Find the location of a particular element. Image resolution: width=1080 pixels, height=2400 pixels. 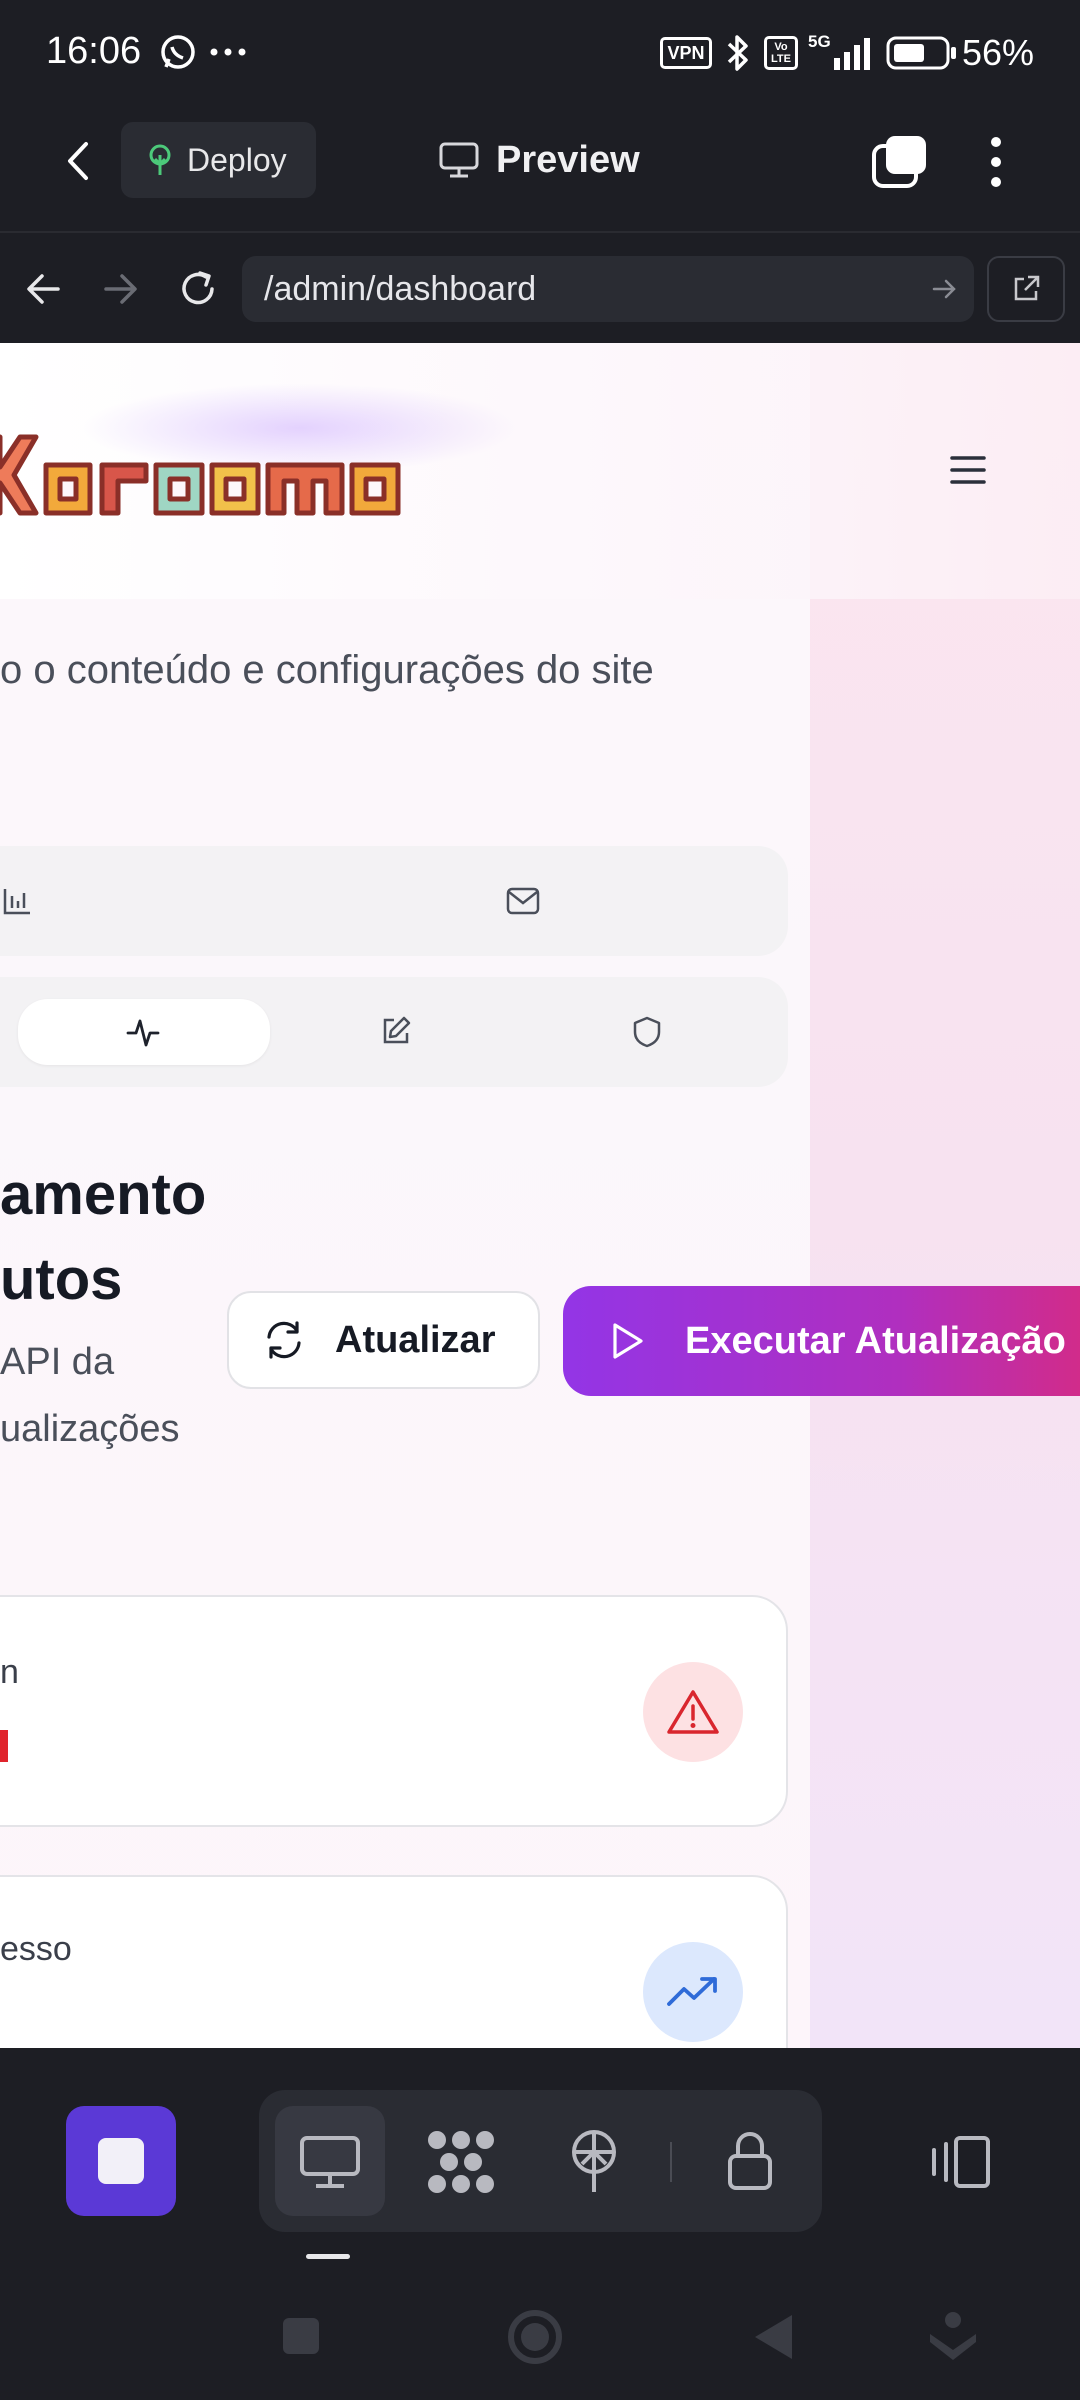

deploy-button: Deploy is located at coordinates (218, 160).